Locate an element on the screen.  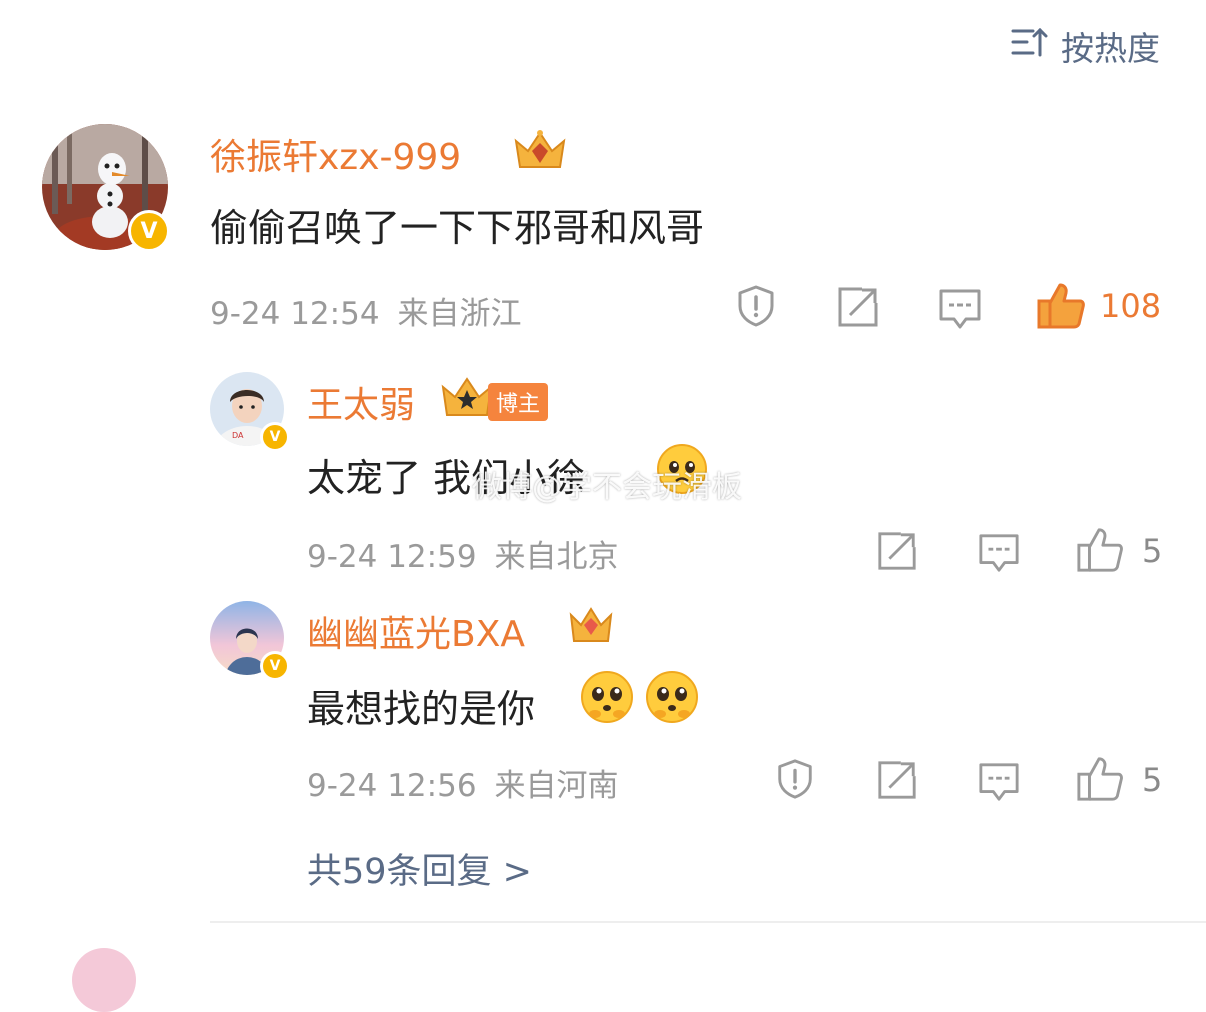
sort-by-hot-button: 按热度 is located at coordinates (1084, 46).